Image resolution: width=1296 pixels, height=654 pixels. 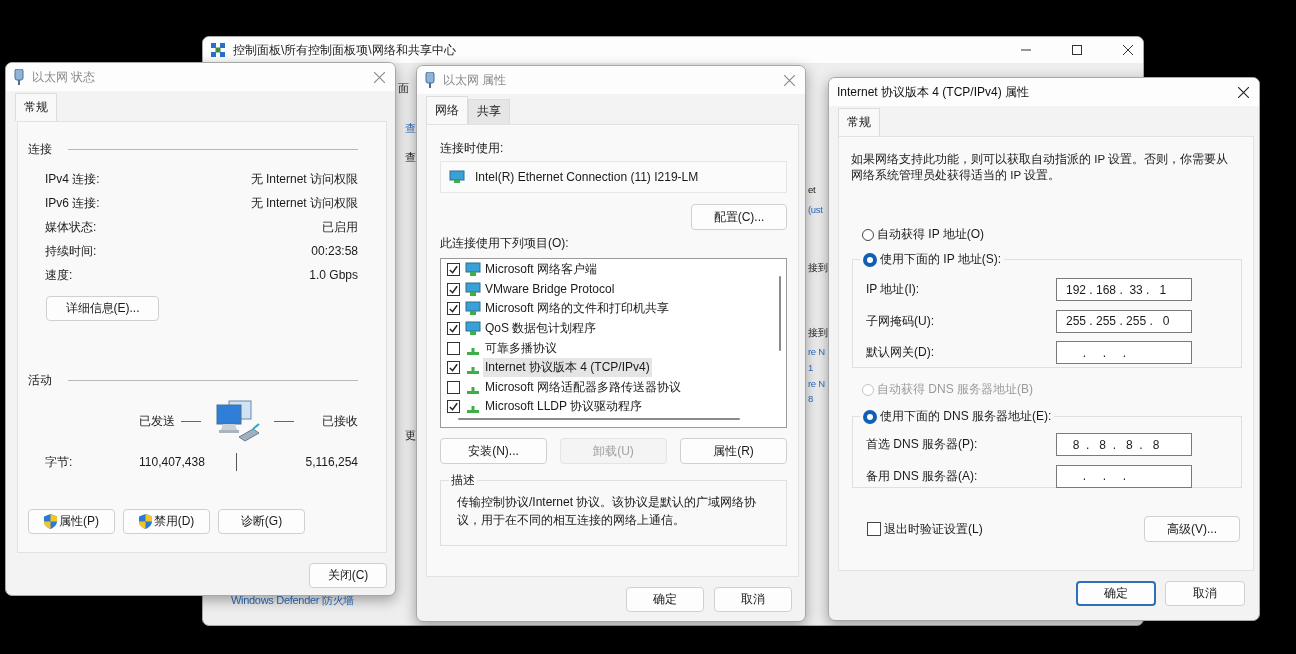 I want to click on tab: 网络, so click(x=447, y=110).